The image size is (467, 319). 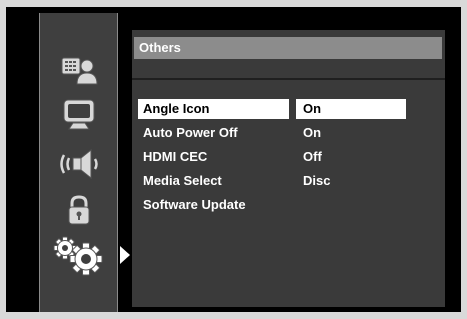 What do you see at coordinates (190, 132) in the screenshot?
I see `menu-item-label: Auto Power Off` at bounding box center [190, 132].